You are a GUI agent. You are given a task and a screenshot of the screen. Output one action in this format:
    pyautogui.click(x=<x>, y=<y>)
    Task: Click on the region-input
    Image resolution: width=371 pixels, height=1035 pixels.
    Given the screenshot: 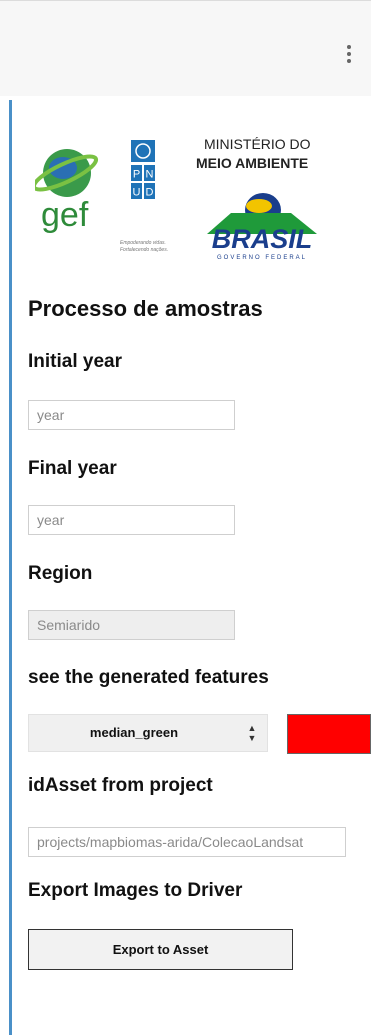 What is the action you would take?
    pyautogui.click(x=131, y=625)
    